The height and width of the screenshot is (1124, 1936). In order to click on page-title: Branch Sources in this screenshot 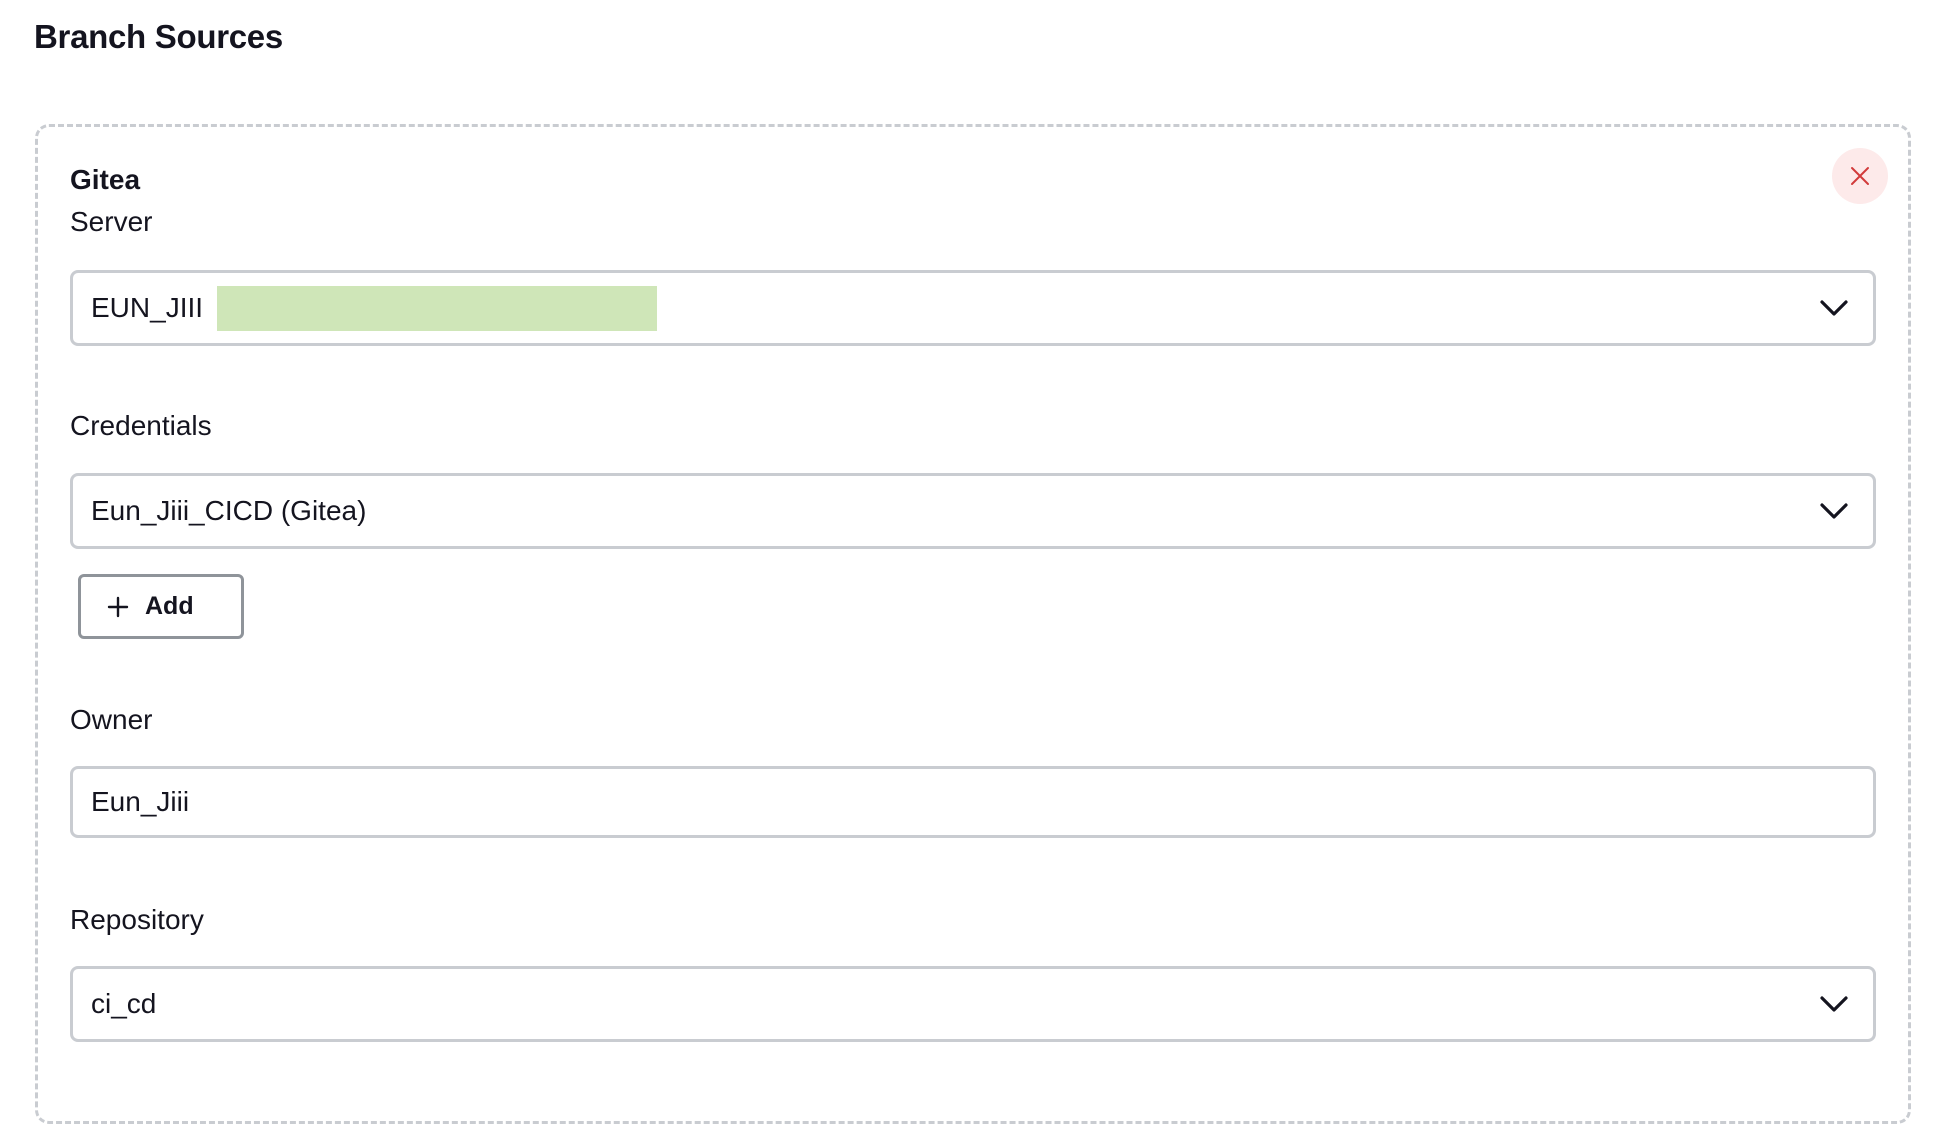, I will do `click(158, 36)`.